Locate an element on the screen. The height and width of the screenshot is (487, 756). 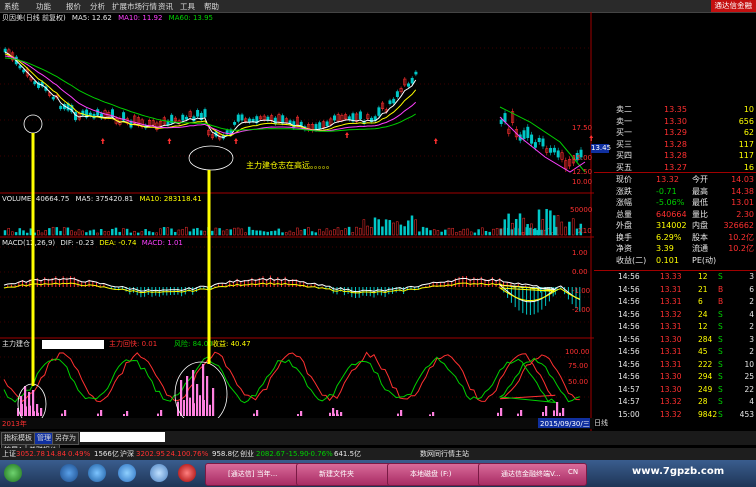
app-red-icon is located at coordinates (187, 473).